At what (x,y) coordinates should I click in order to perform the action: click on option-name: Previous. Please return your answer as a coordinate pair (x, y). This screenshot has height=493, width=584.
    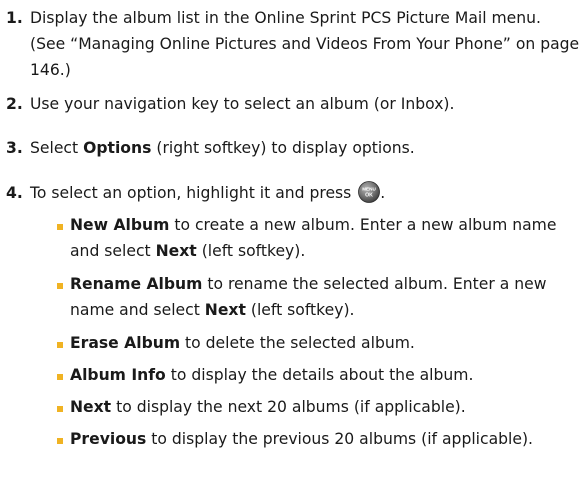
    Looking at the image, I should click on (108, 439).